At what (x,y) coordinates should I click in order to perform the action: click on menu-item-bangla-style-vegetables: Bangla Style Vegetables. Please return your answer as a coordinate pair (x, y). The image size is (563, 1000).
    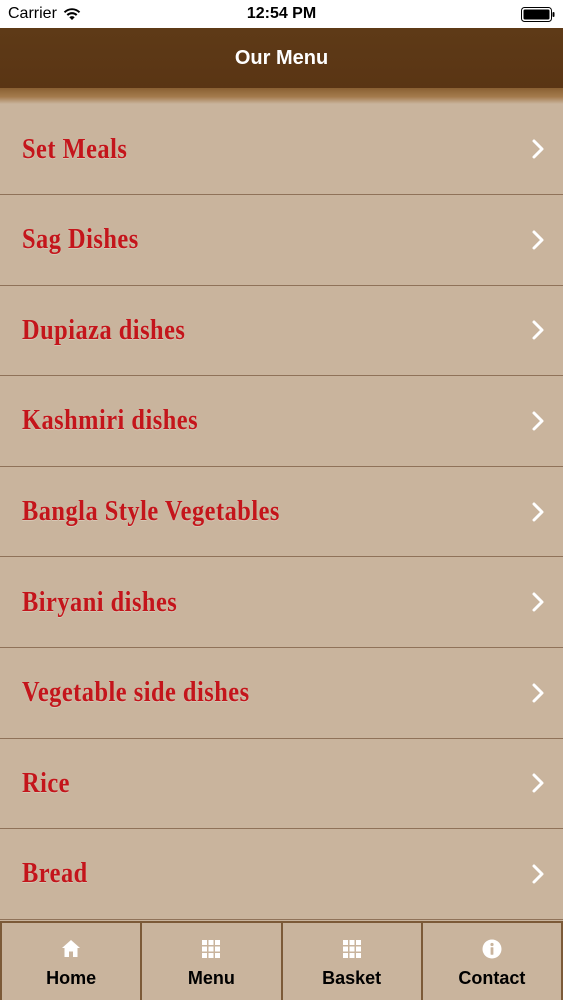
    Looking at the image, I should click on (281, 512).